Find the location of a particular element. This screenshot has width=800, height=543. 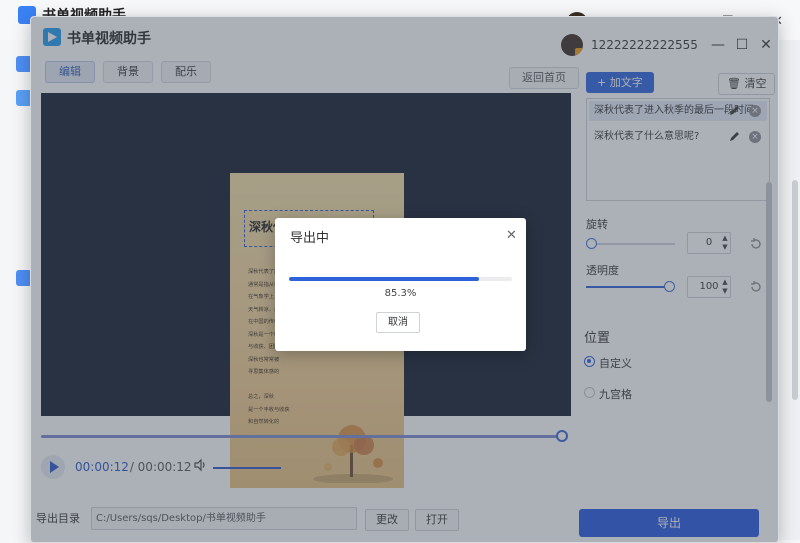

export-progress-dialog: 导出中 ✕ 85.3% 取消 is located at coordinates (400, 284).